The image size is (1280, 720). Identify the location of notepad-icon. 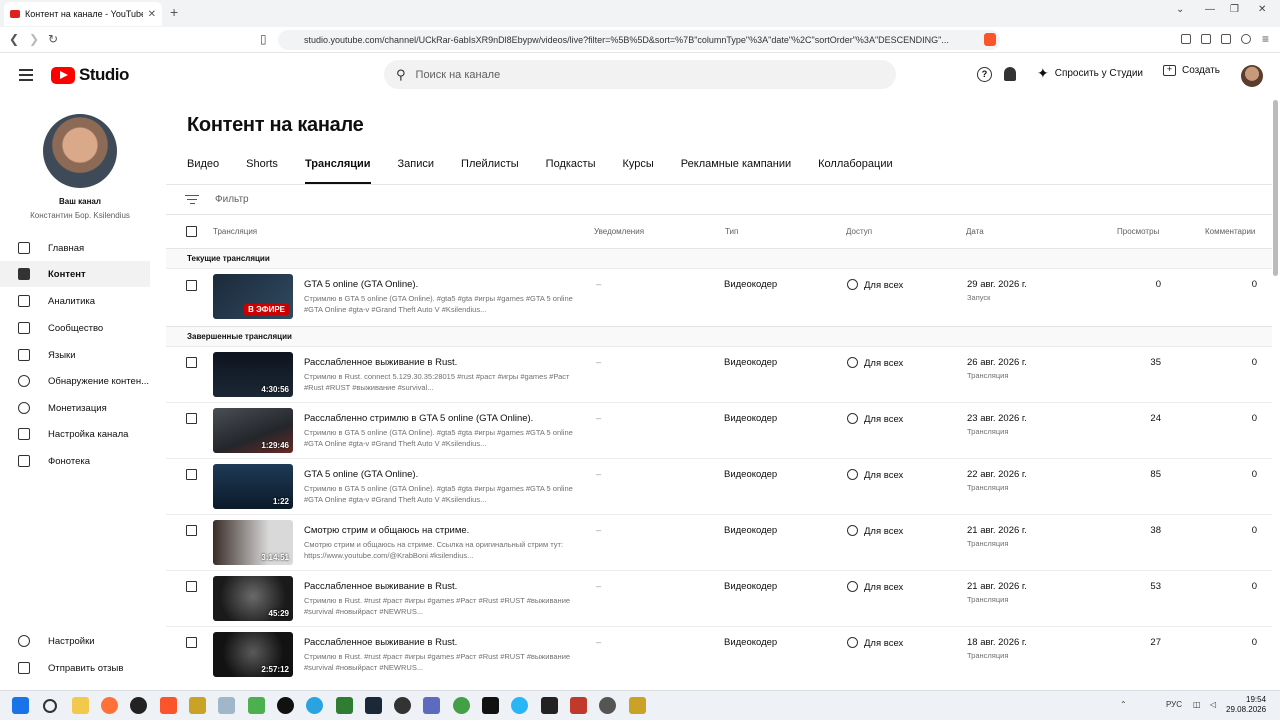
(256, 705).